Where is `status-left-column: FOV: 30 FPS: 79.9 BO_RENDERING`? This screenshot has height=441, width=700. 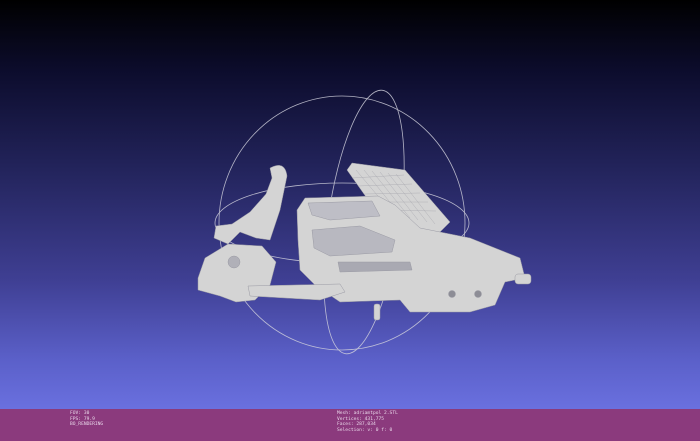 status-left-column: FOV: 30 FPS: 79.9 BO_RENDERING is located at coordinates (86, 419).